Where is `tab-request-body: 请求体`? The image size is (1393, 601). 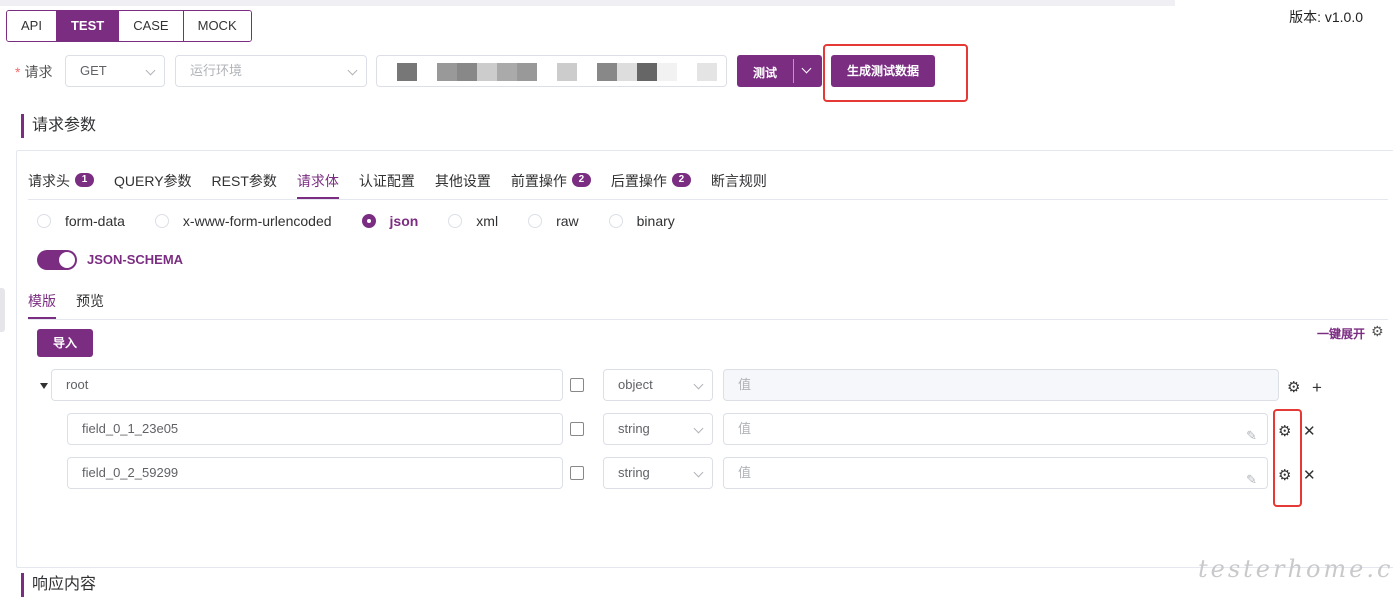
tab-request-body: 请求体 is located at coordinates (317, 185).